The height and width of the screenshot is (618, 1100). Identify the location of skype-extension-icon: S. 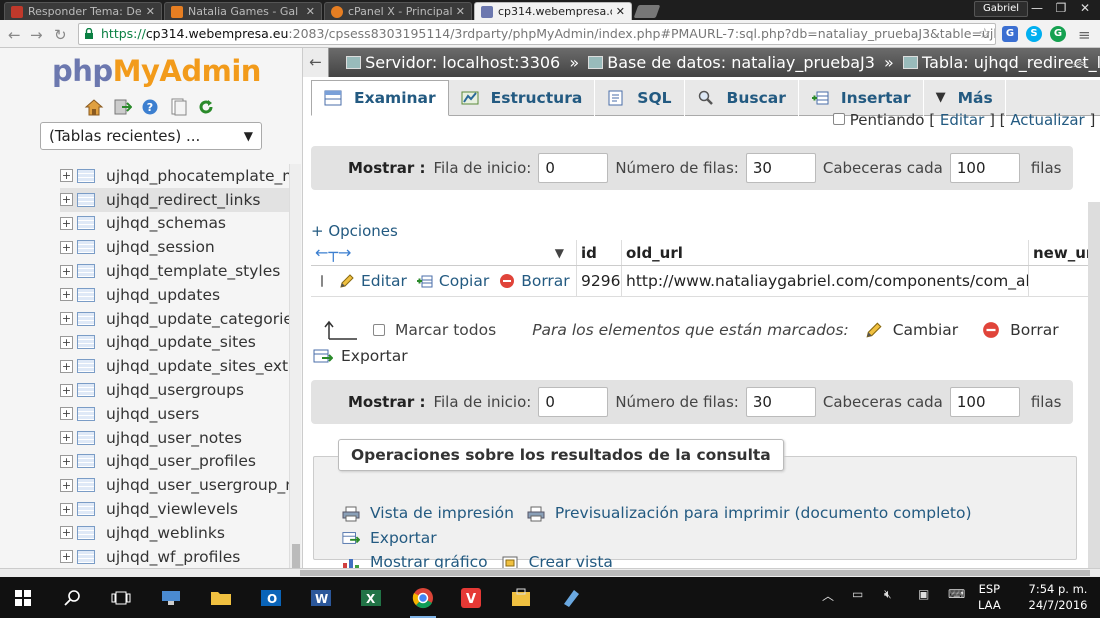
(1034, 34).